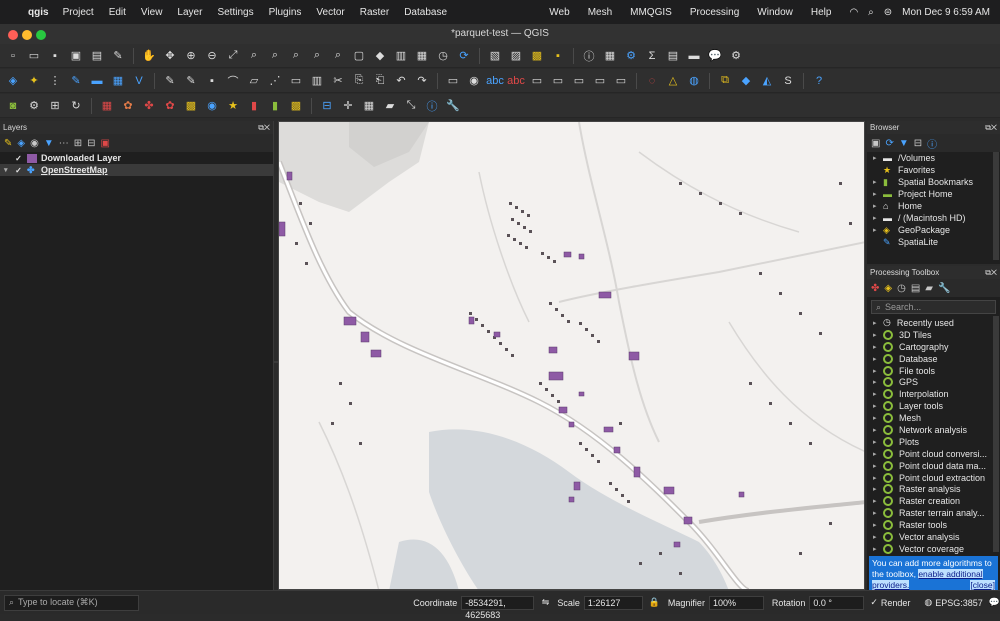 The width and height of the screenshot is (1000, 621). I want to click on touch-zoom-icon: ⚙, so click(736, 56).